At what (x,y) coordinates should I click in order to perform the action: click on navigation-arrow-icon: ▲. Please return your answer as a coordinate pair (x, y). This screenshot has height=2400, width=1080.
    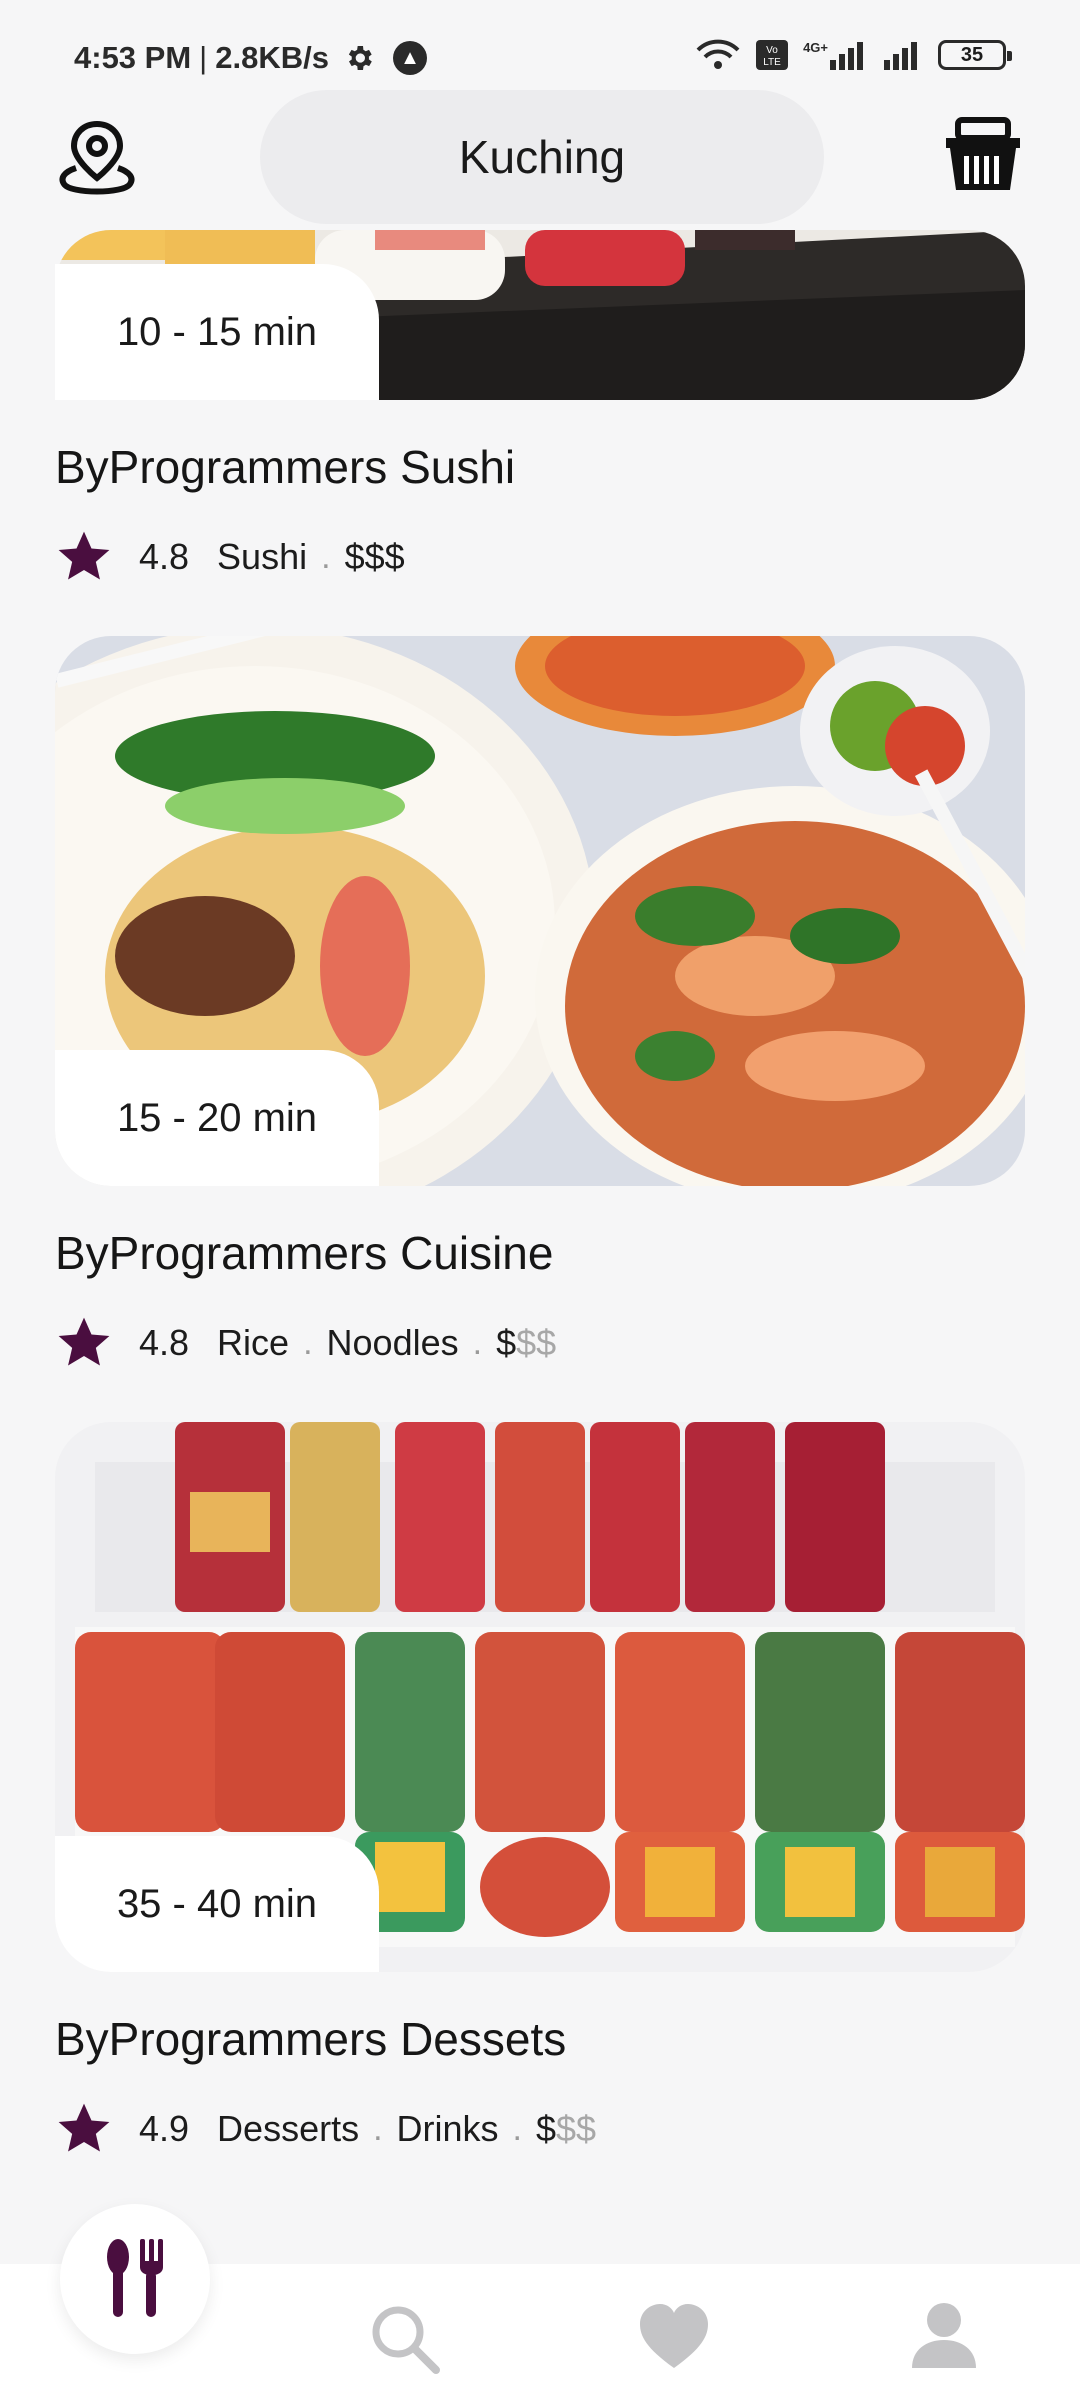
    Looking at the image, I should click on (409, 58).